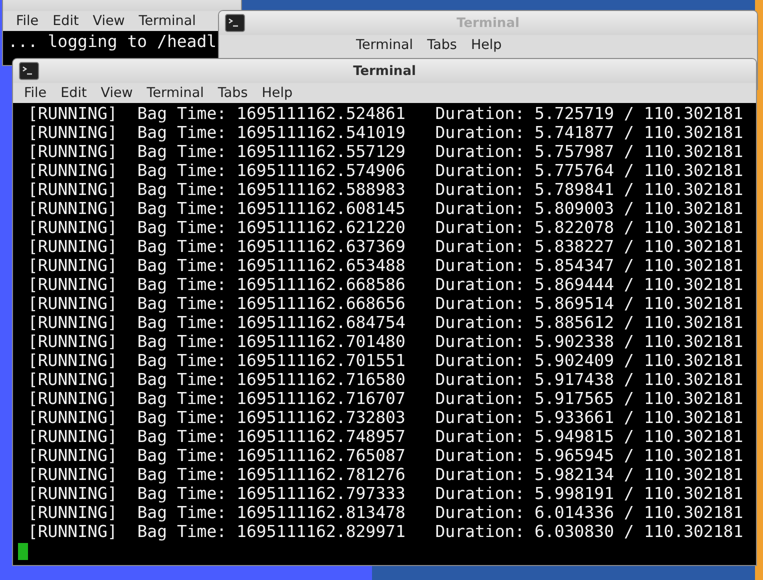 This screenshot has height=580, width=763. Describe the element at coordinates (385, 170) in the screenshot. I see `terminal-line: [RUNNING] Bag Time: 1695111162.574906 Duration: 5.775764 / 110.302181` at that location.